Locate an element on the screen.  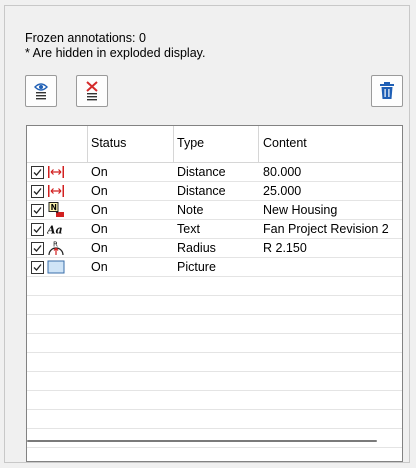
column-header-status: Status is located at coordinates (108, 143).